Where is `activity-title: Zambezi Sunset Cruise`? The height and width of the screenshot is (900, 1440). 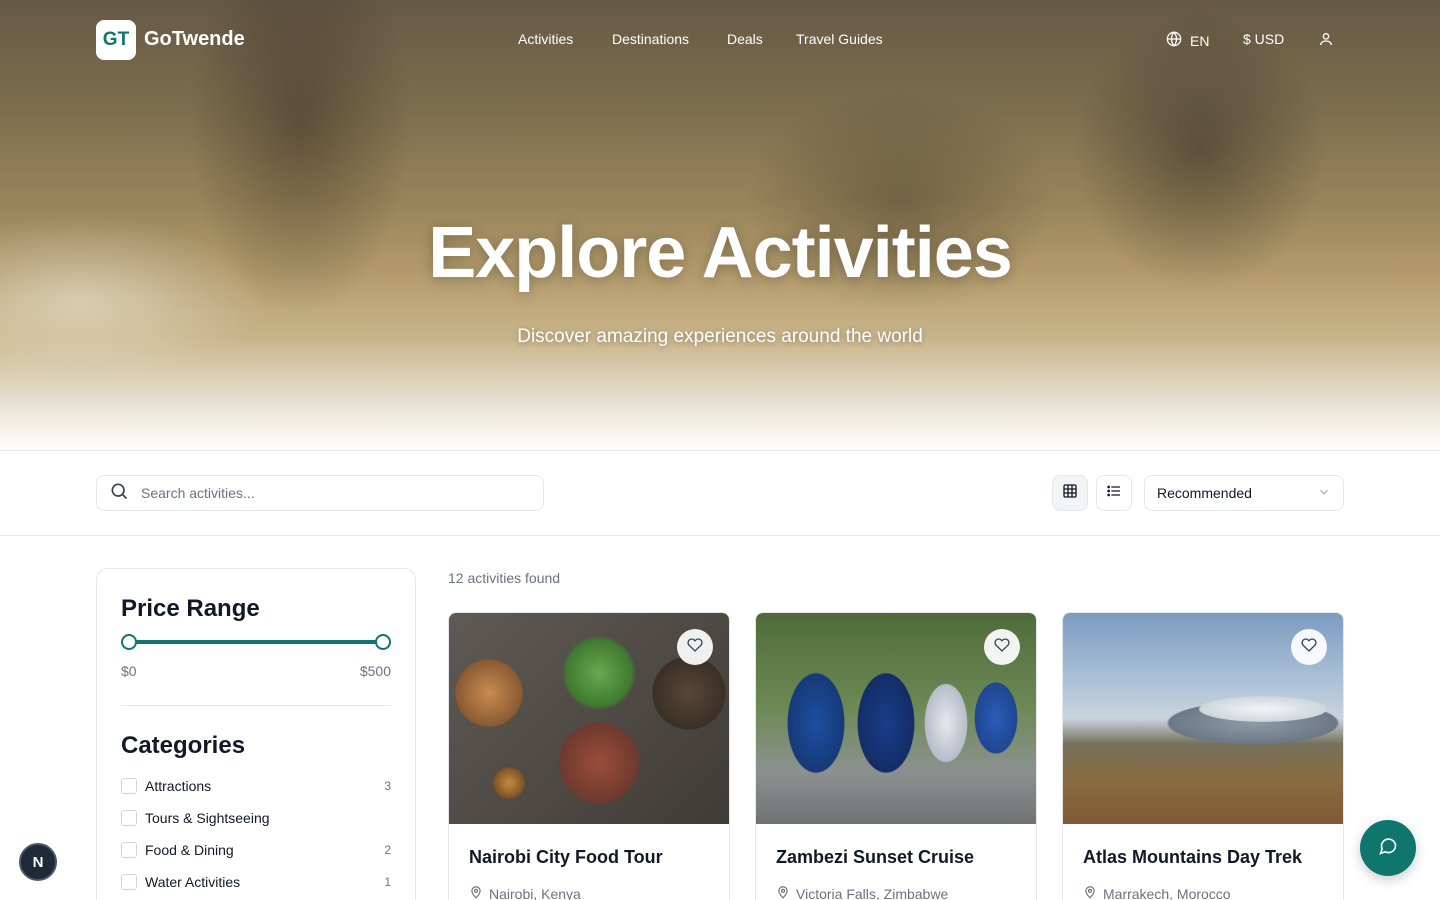
activity-title: Zambezi Sunset Cruise is located at coordinates (875, 857).